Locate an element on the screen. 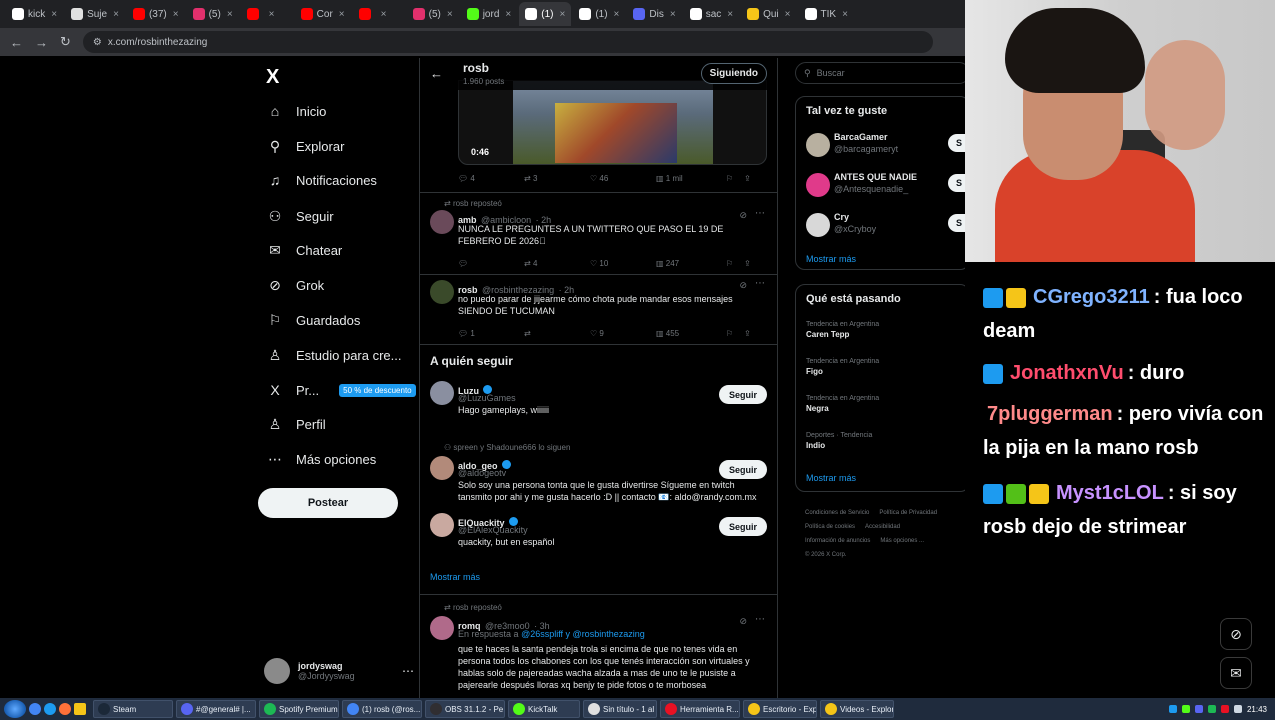 The width and height of the screenshot is (1275, 720). footer-link: Política de Privacidad is located at coordinates (908, 513).